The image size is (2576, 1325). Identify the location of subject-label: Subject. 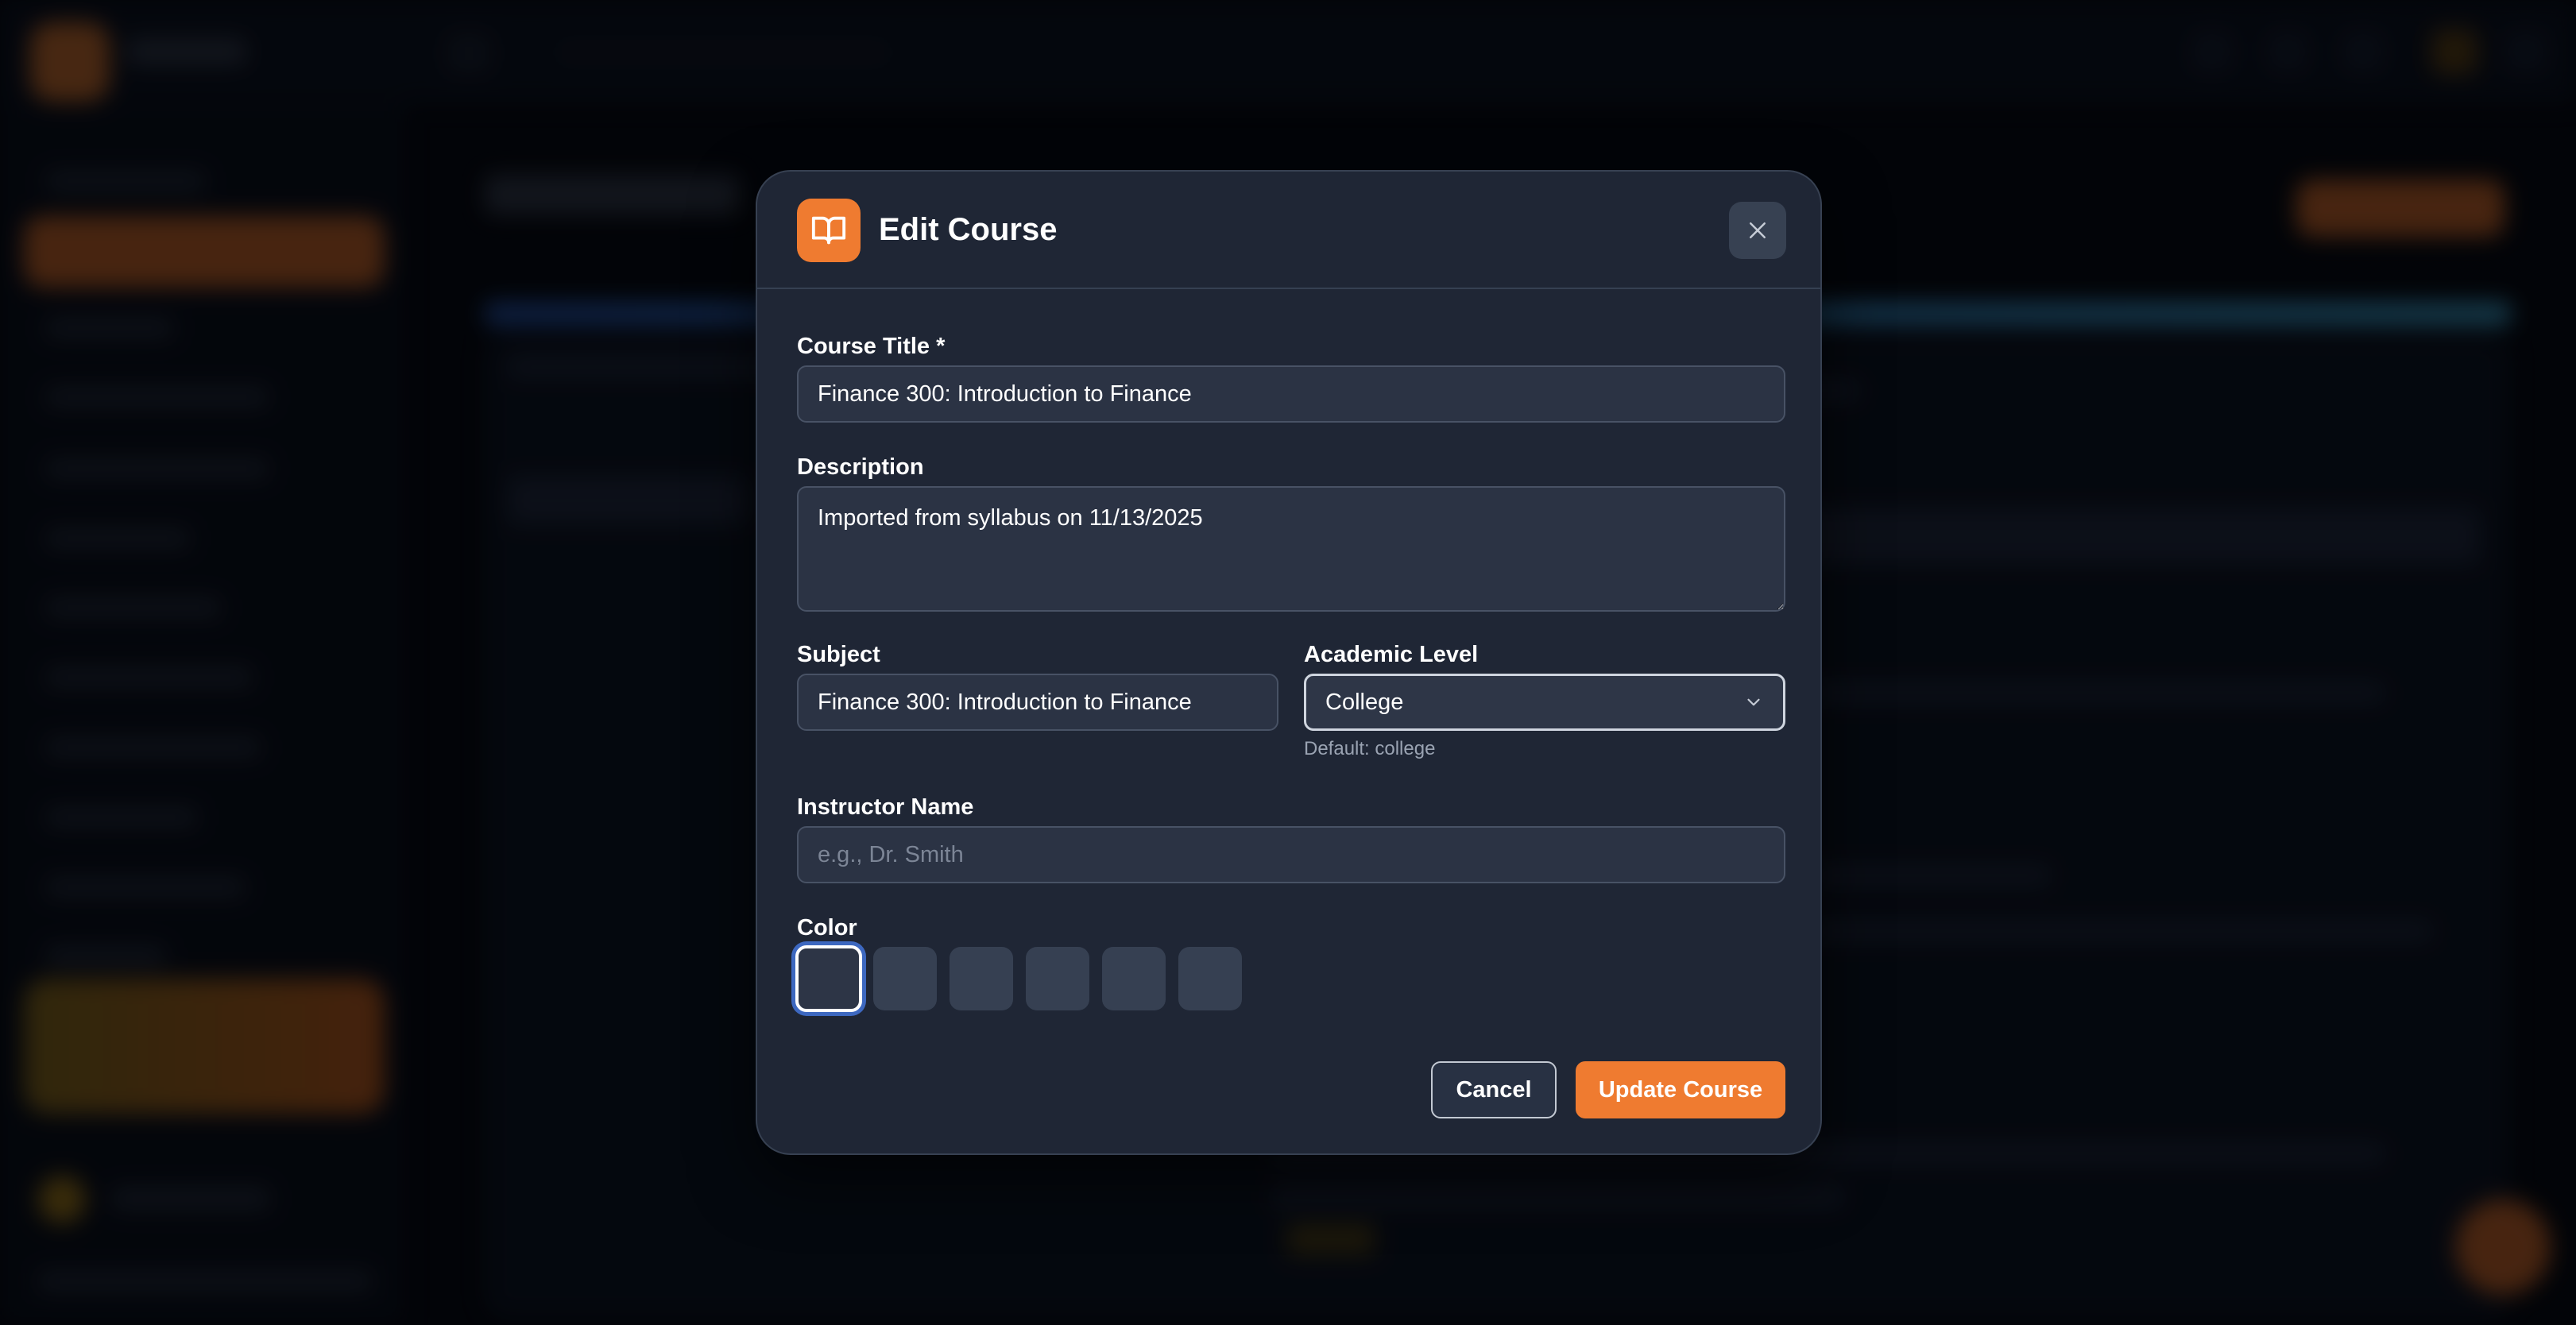
(839, 654).